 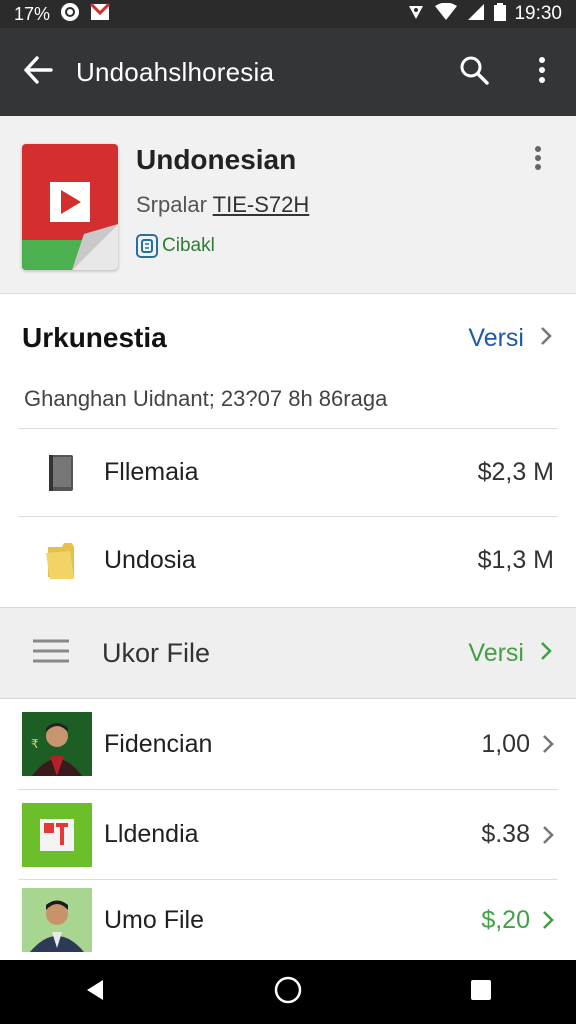 I want to click on file-label: Umo File, so click(x=154, y=919).